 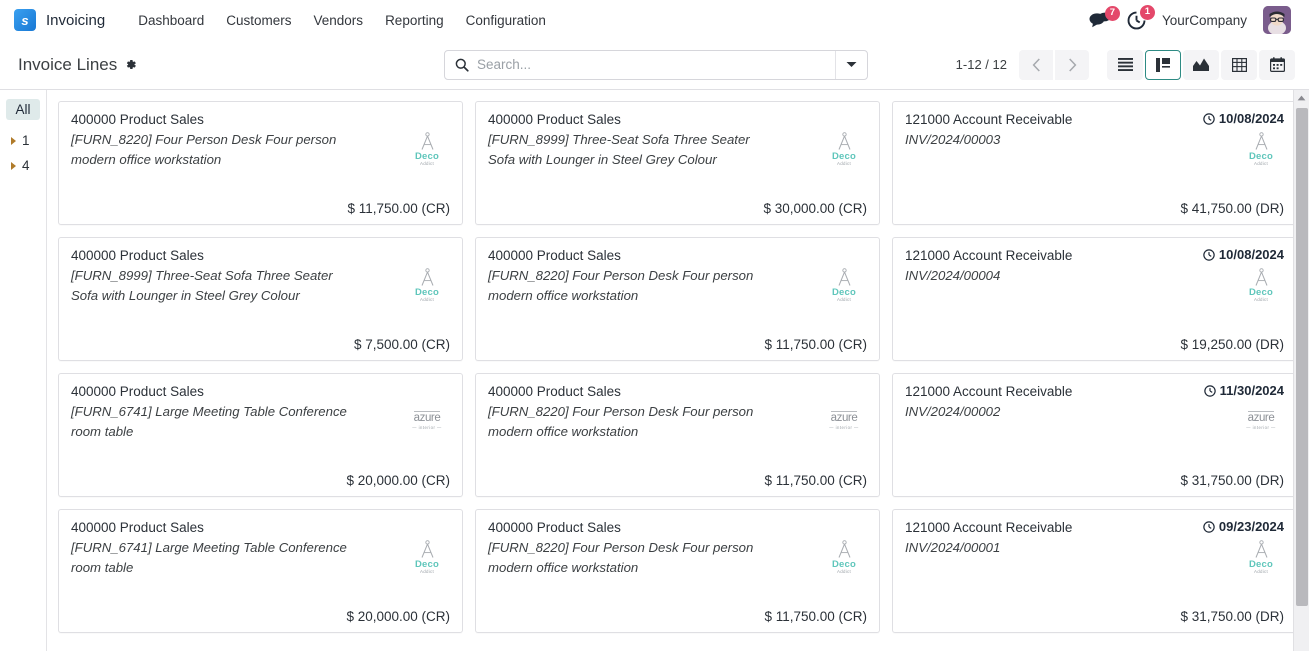 I want to click on kanban-card-amount: $ 20,000.00 (CR), so click(x=398, y=616).